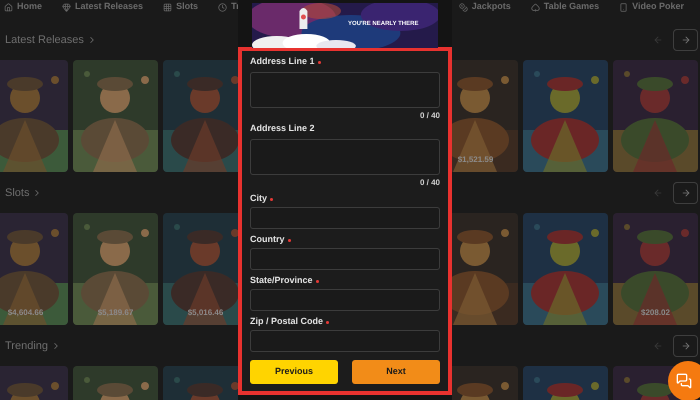 This screenshot has width=700, height=400. Describe the element at coordinates (282, 61) in the screenshot. I see `field-label: Address Line 1` at that location.